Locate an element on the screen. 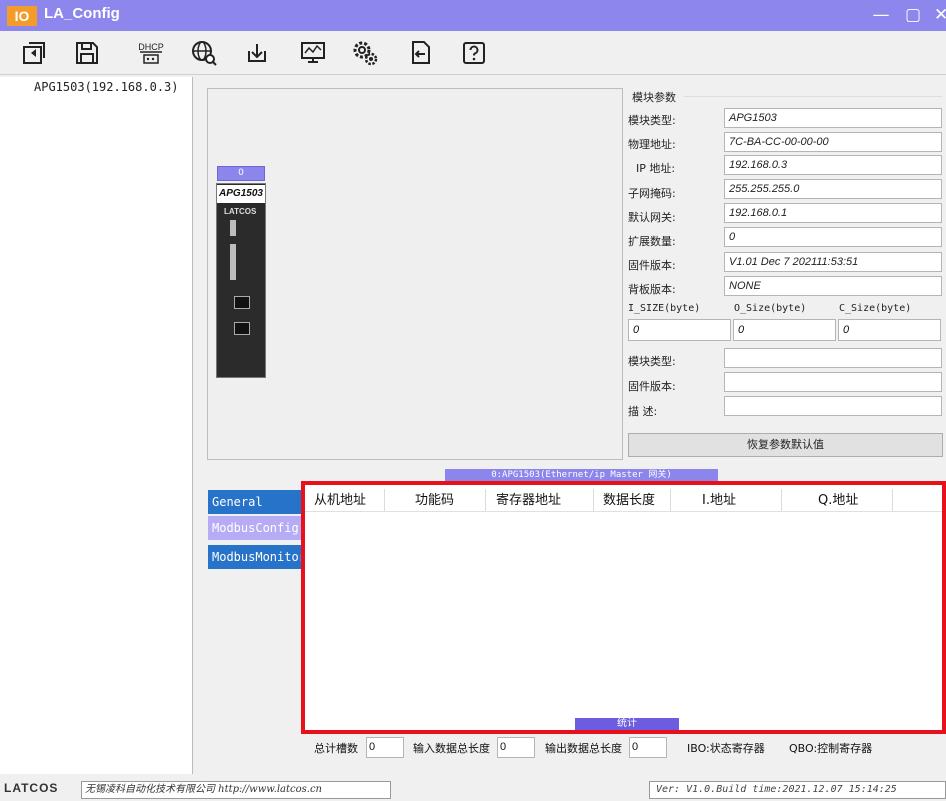 This screenshot has width=946, height=801. company-info: 无锡凌科自动化技术有限公司 http://www.latcos.cn is located at coordinates (236, 790).